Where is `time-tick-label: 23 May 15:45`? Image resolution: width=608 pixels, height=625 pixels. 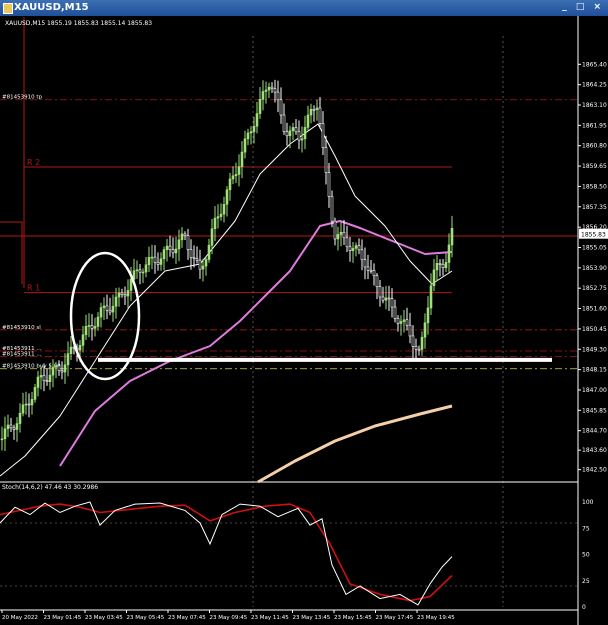 time-tick-label: 23 May 15:45 is located at coordinates (353, 618).